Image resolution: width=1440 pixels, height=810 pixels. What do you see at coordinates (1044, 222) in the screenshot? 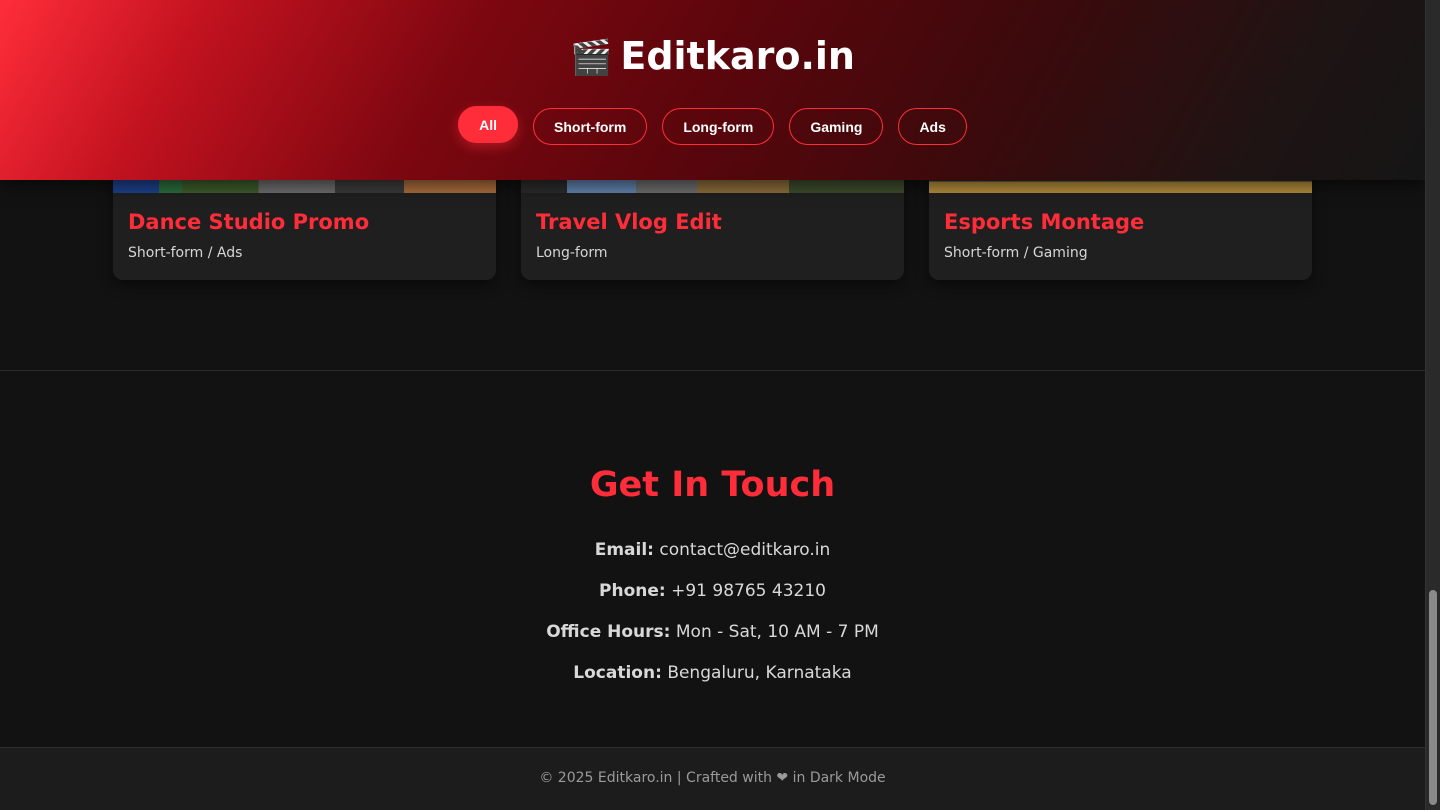
I see `card-title: Esports Montage` at bounding box center [1044, 222].